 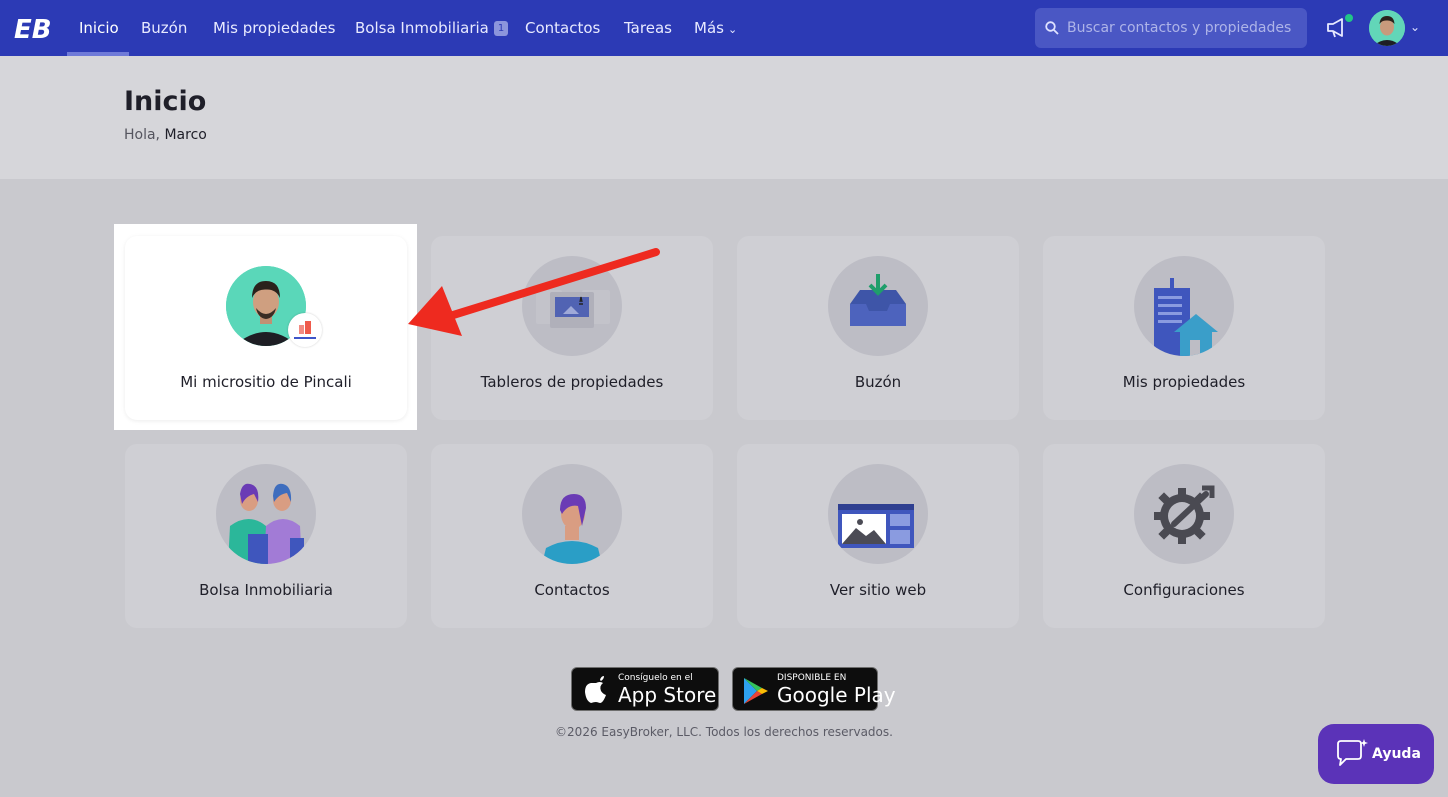 I want to click on greeting: Hola, Marco, so click(x=165, y=135).